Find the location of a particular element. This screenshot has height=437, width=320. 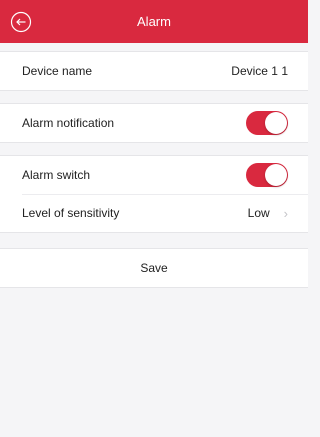

alarm-notification-row: Alarm notification is located at coordinates (154, 123).